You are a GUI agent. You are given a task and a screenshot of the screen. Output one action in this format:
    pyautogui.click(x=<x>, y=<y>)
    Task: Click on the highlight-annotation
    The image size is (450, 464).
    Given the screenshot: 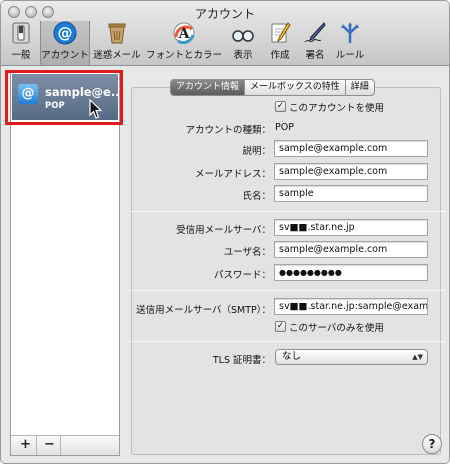 What is the action you would take?
    pyautogui.click(x=64, y=97)
    